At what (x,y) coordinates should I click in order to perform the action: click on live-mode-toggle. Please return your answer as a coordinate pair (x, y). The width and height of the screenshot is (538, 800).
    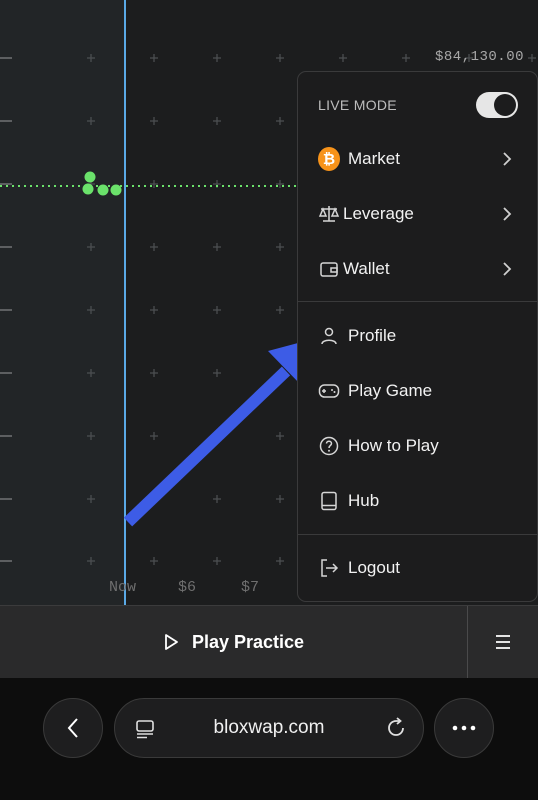
    Looking at the image, I should click on (497, 105).